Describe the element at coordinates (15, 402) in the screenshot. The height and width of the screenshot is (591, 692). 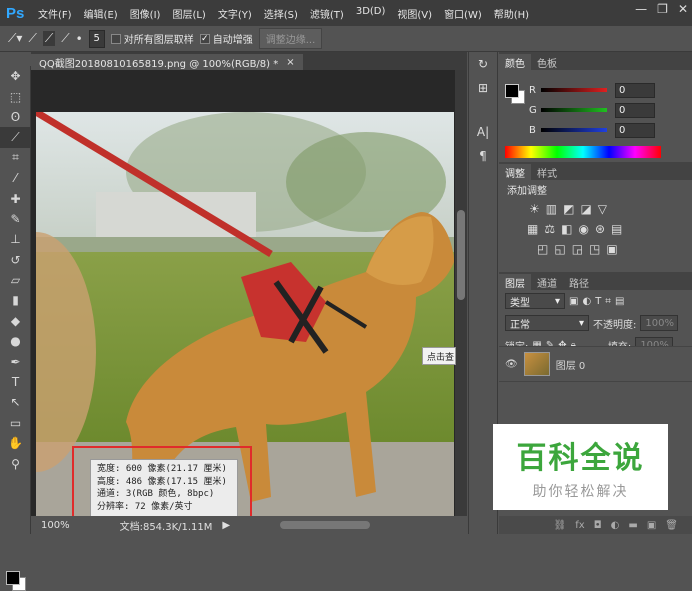
I see `path-selection-tool-icon: ↖` at that location.